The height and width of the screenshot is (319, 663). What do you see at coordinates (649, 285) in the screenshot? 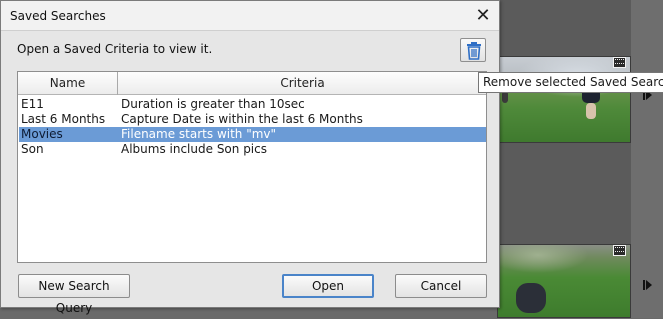
I see `play-icon` at bounding box center [649, 285].